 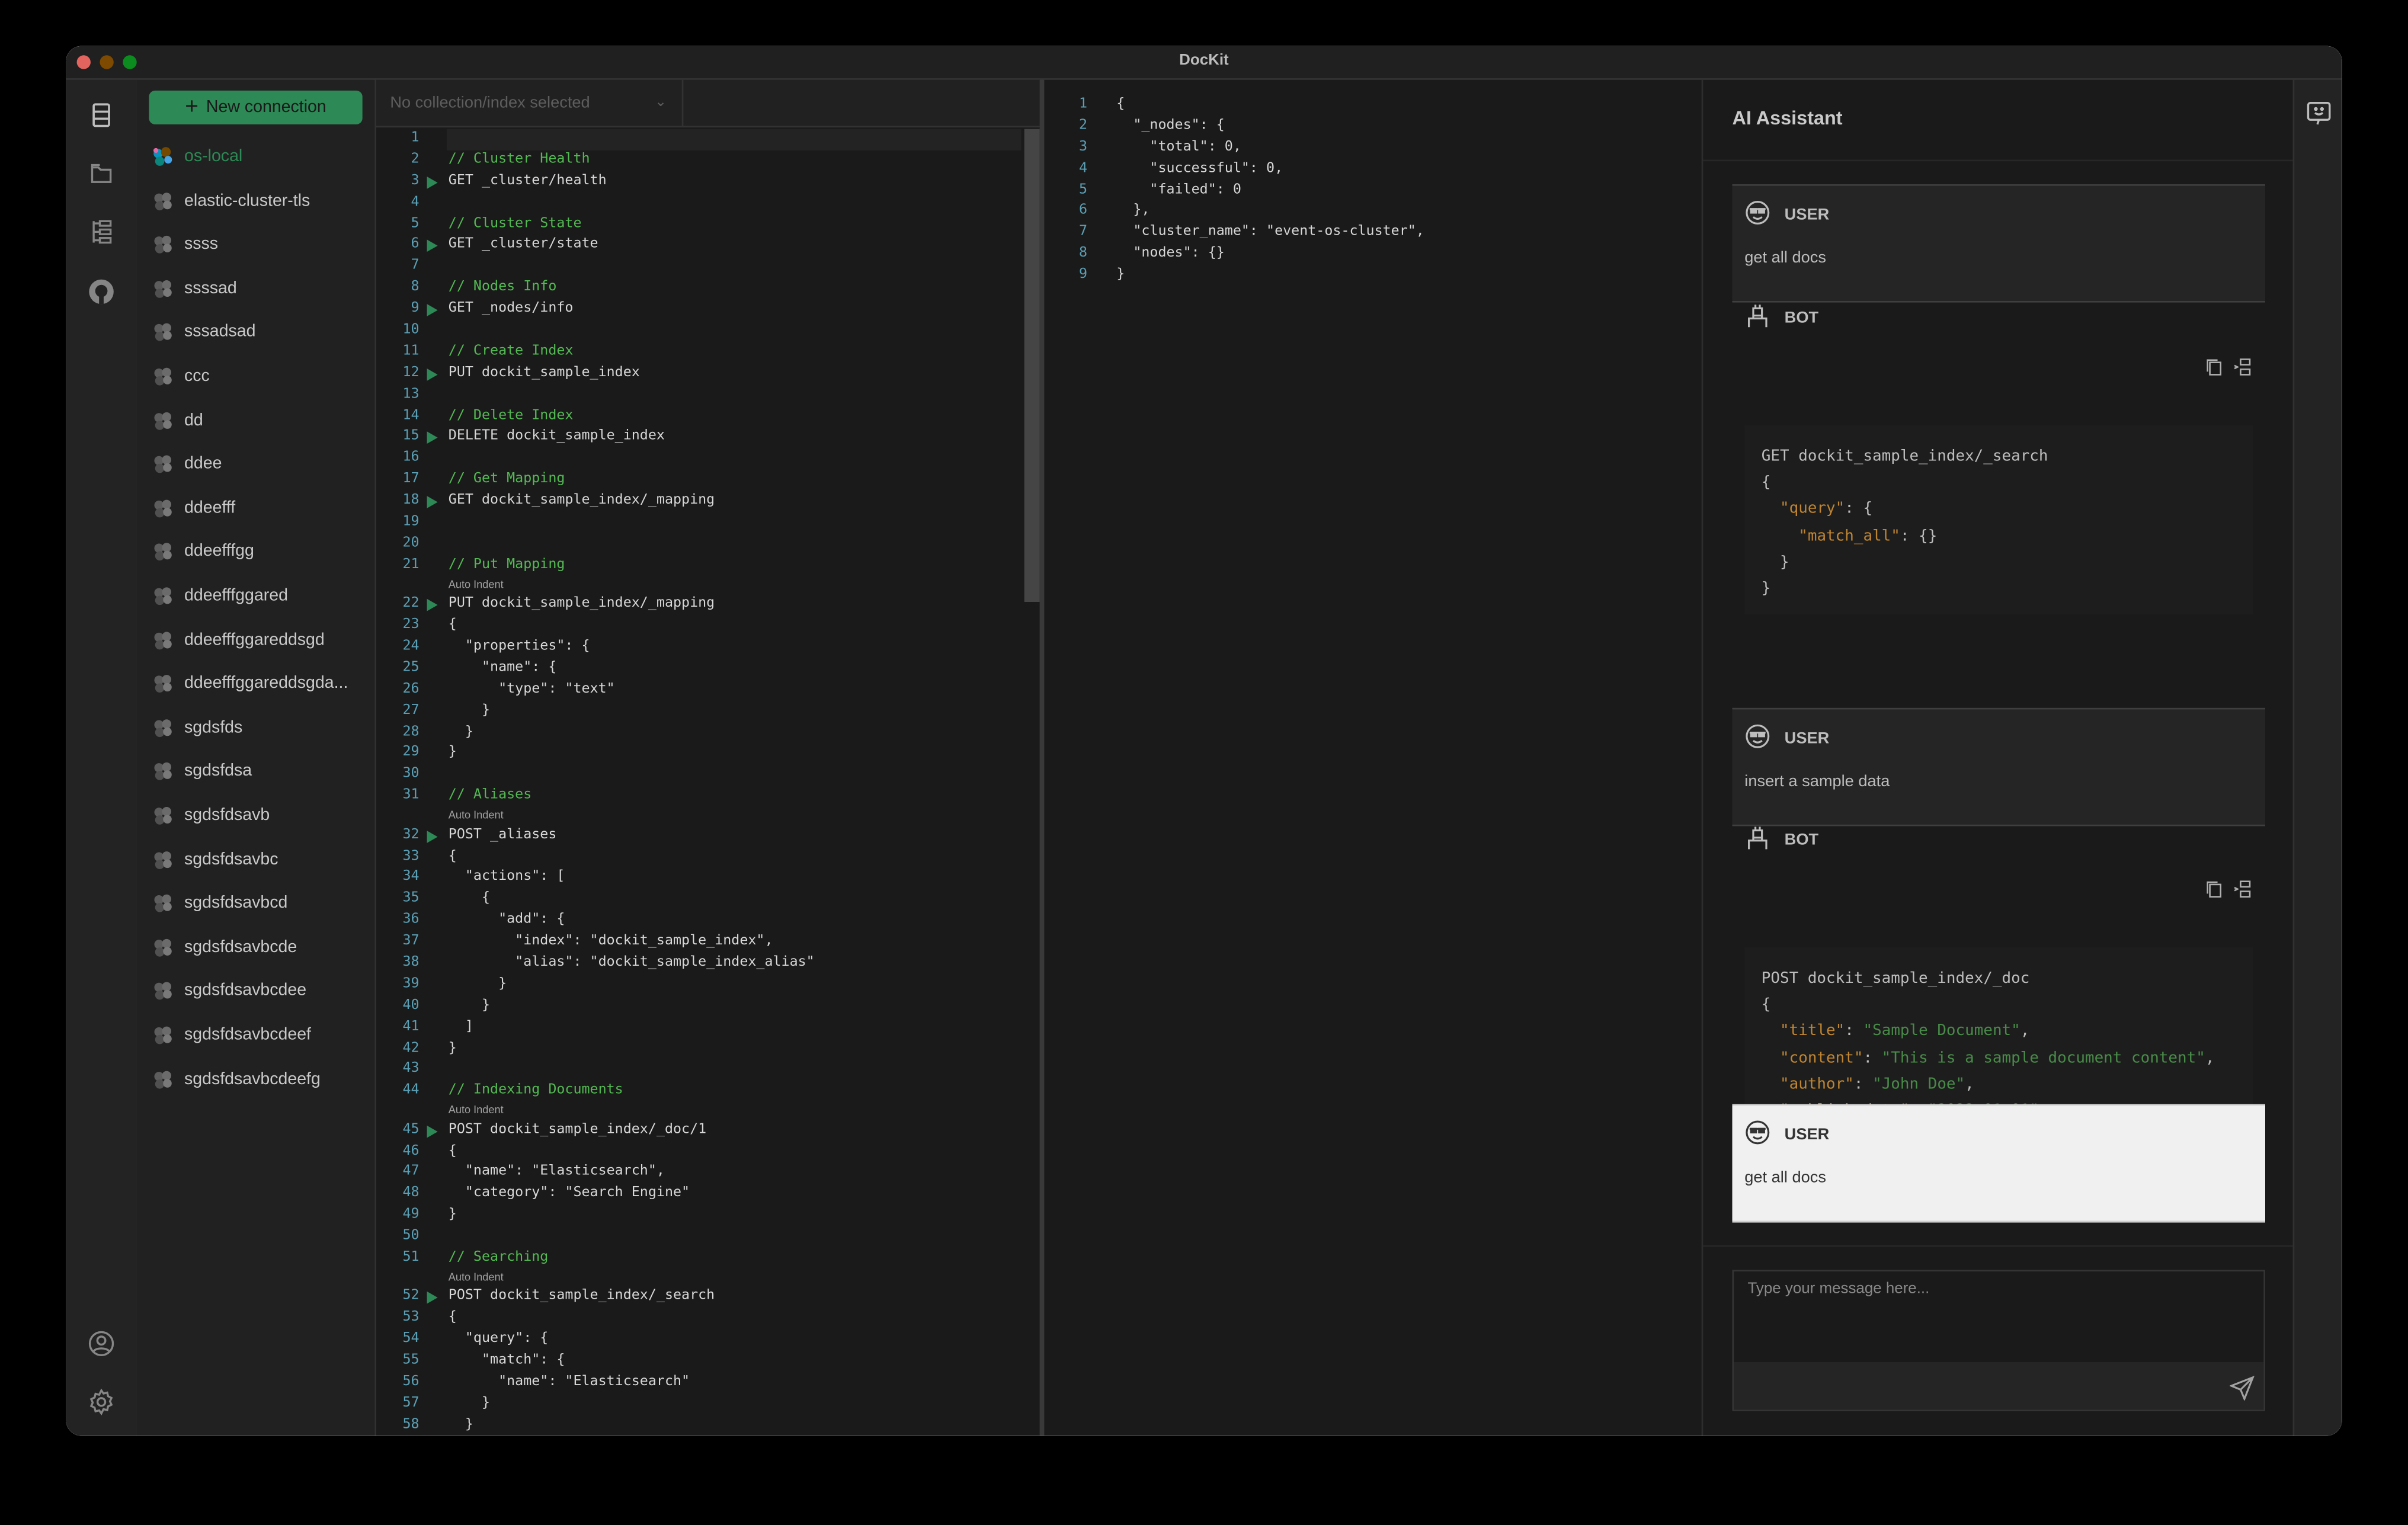 What do you see at coordinates (411, 1005) in the screenshot?
I see `line-number: 40` at bounding box center [411, 1005].